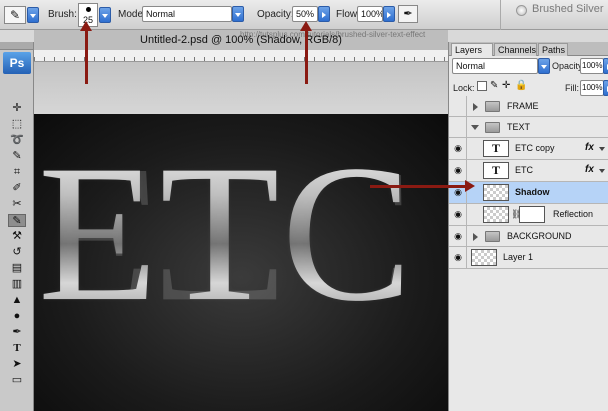  I want to click on brush-picker-dropdown, so click(105, 15).